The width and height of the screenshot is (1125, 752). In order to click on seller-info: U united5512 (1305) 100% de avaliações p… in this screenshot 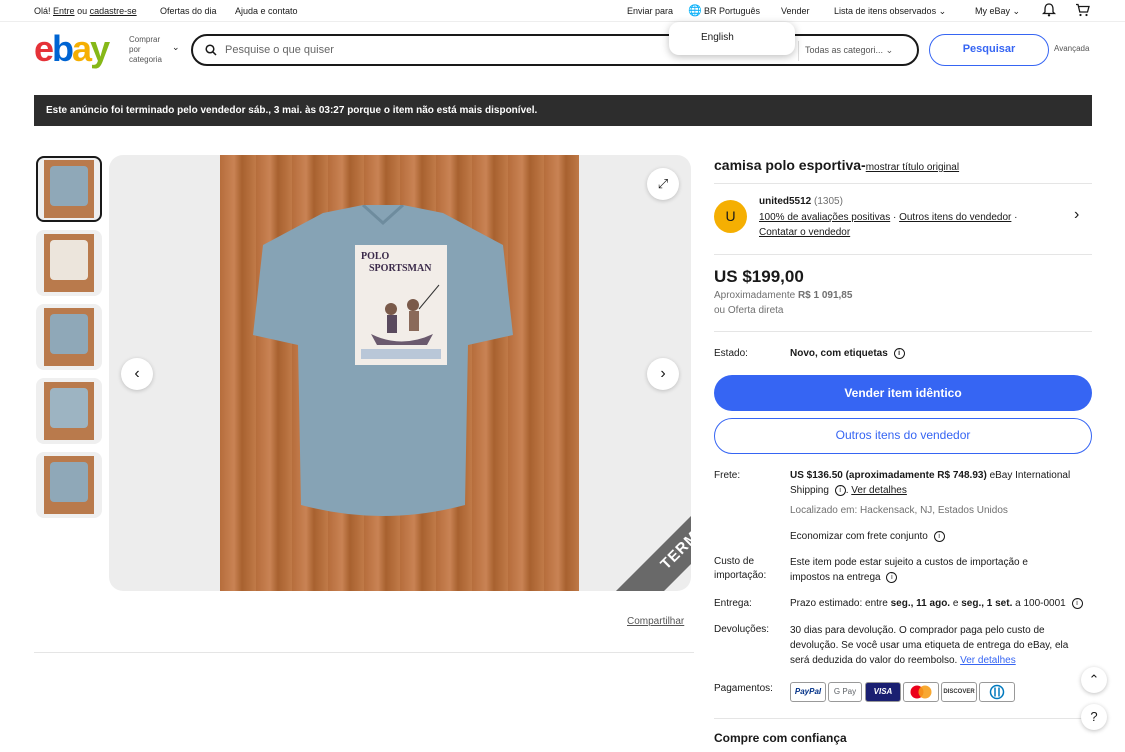, I will do `click(903, 219)`.